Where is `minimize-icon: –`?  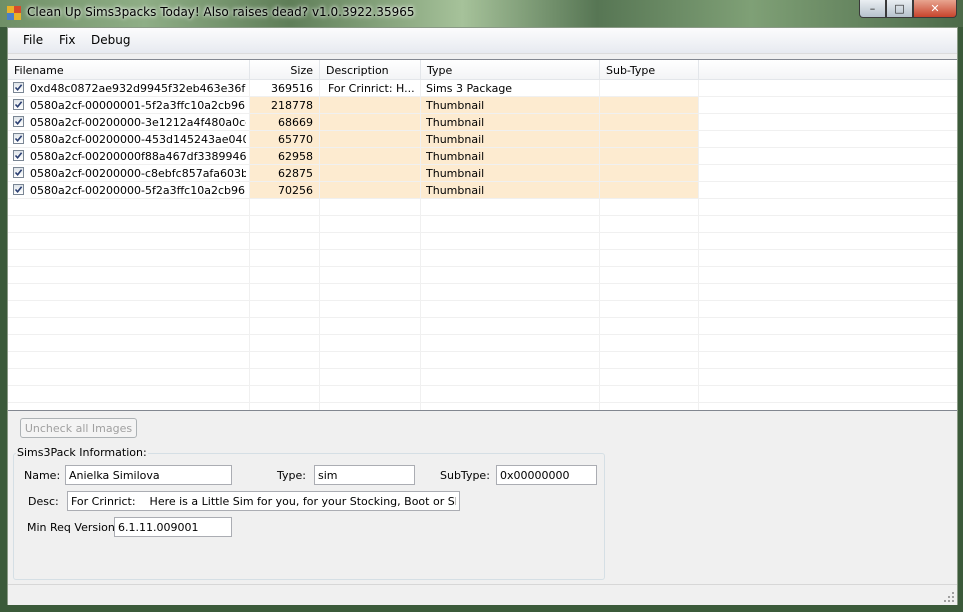 minimize-icon: – is located at coordinates (872, 8).